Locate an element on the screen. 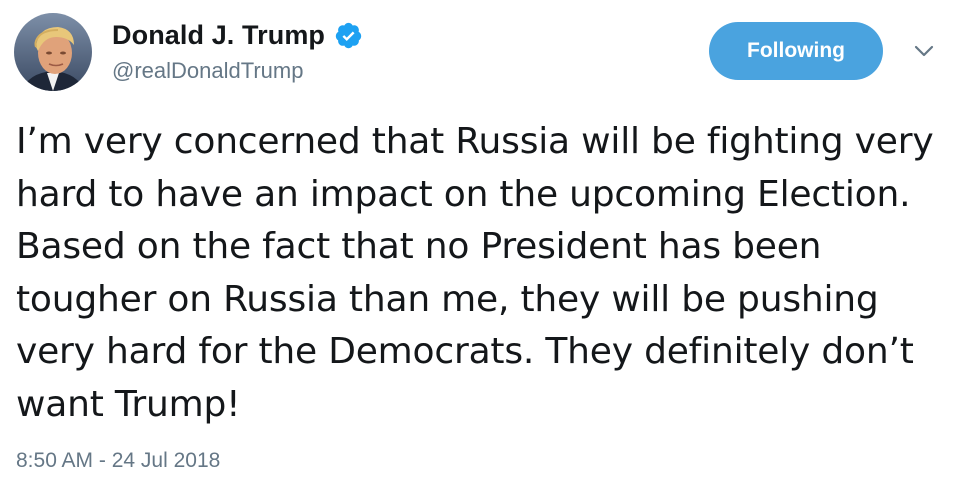 The width and height of the screenshot is (954, 485). author-handle: @realDonaldTrump is located at coordinates (207, 71).